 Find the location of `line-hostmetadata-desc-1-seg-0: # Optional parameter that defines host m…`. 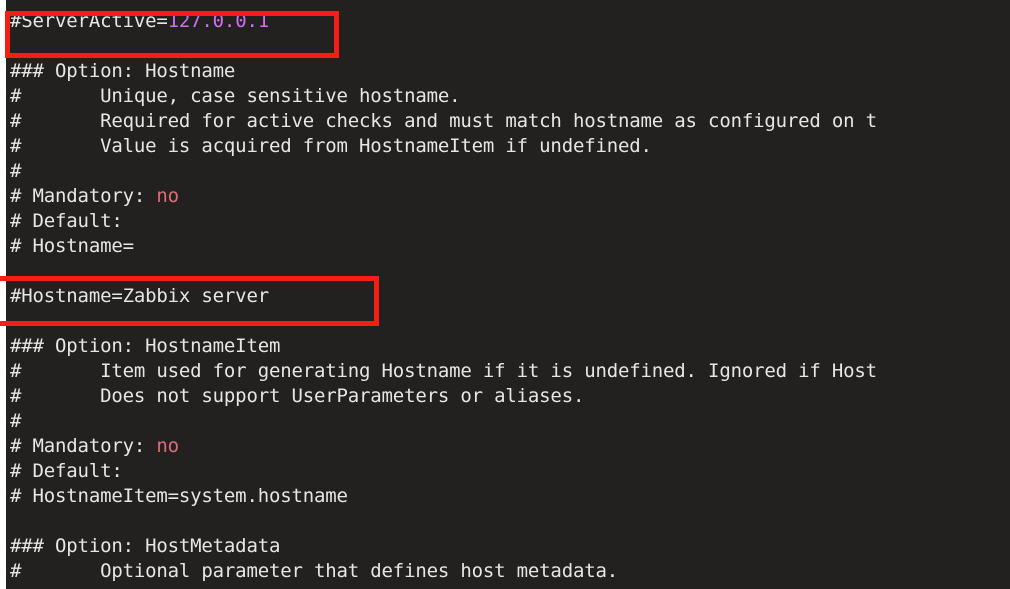

line-hostmetadata-desc-1-seg-0: # Optional parameter that defines host m… is located at coordinates (314, 571).